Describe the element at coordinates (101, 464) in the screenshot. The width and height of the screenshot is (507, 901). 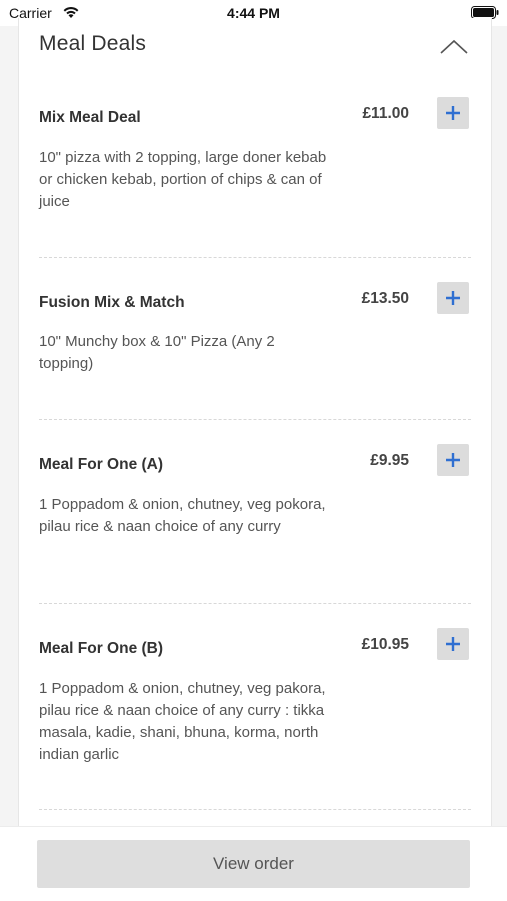
I see `item-name: Meal For One (A)` at that location.